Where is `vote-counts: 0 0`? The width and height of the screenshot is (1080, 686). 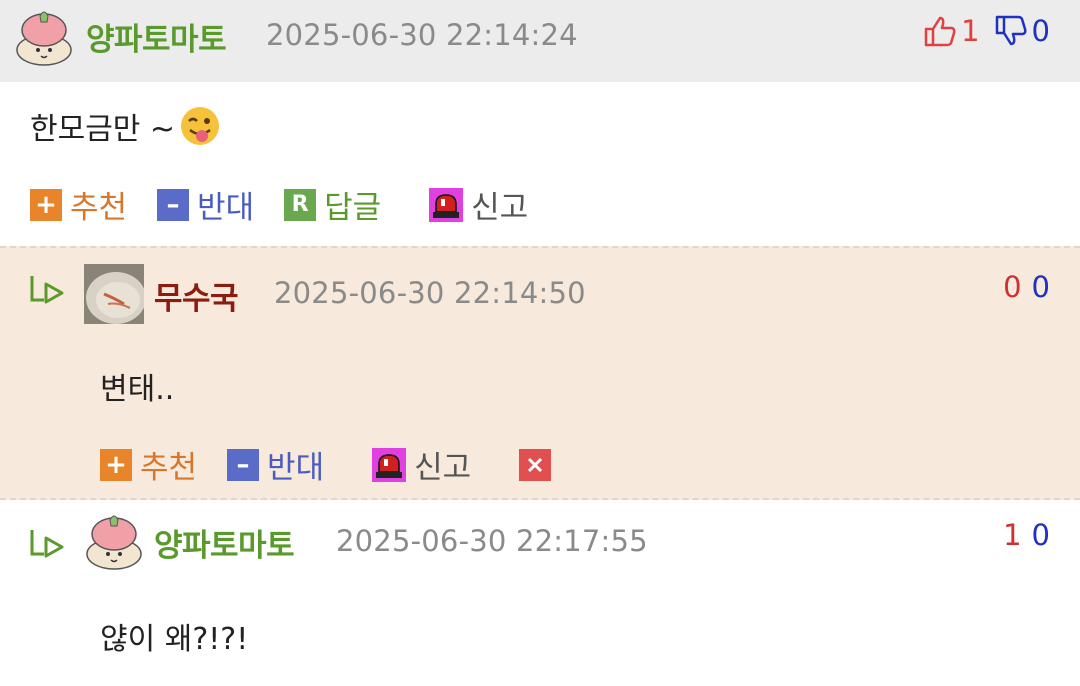 vote-counts: 0 0 is located at coordinates (1026, 287).